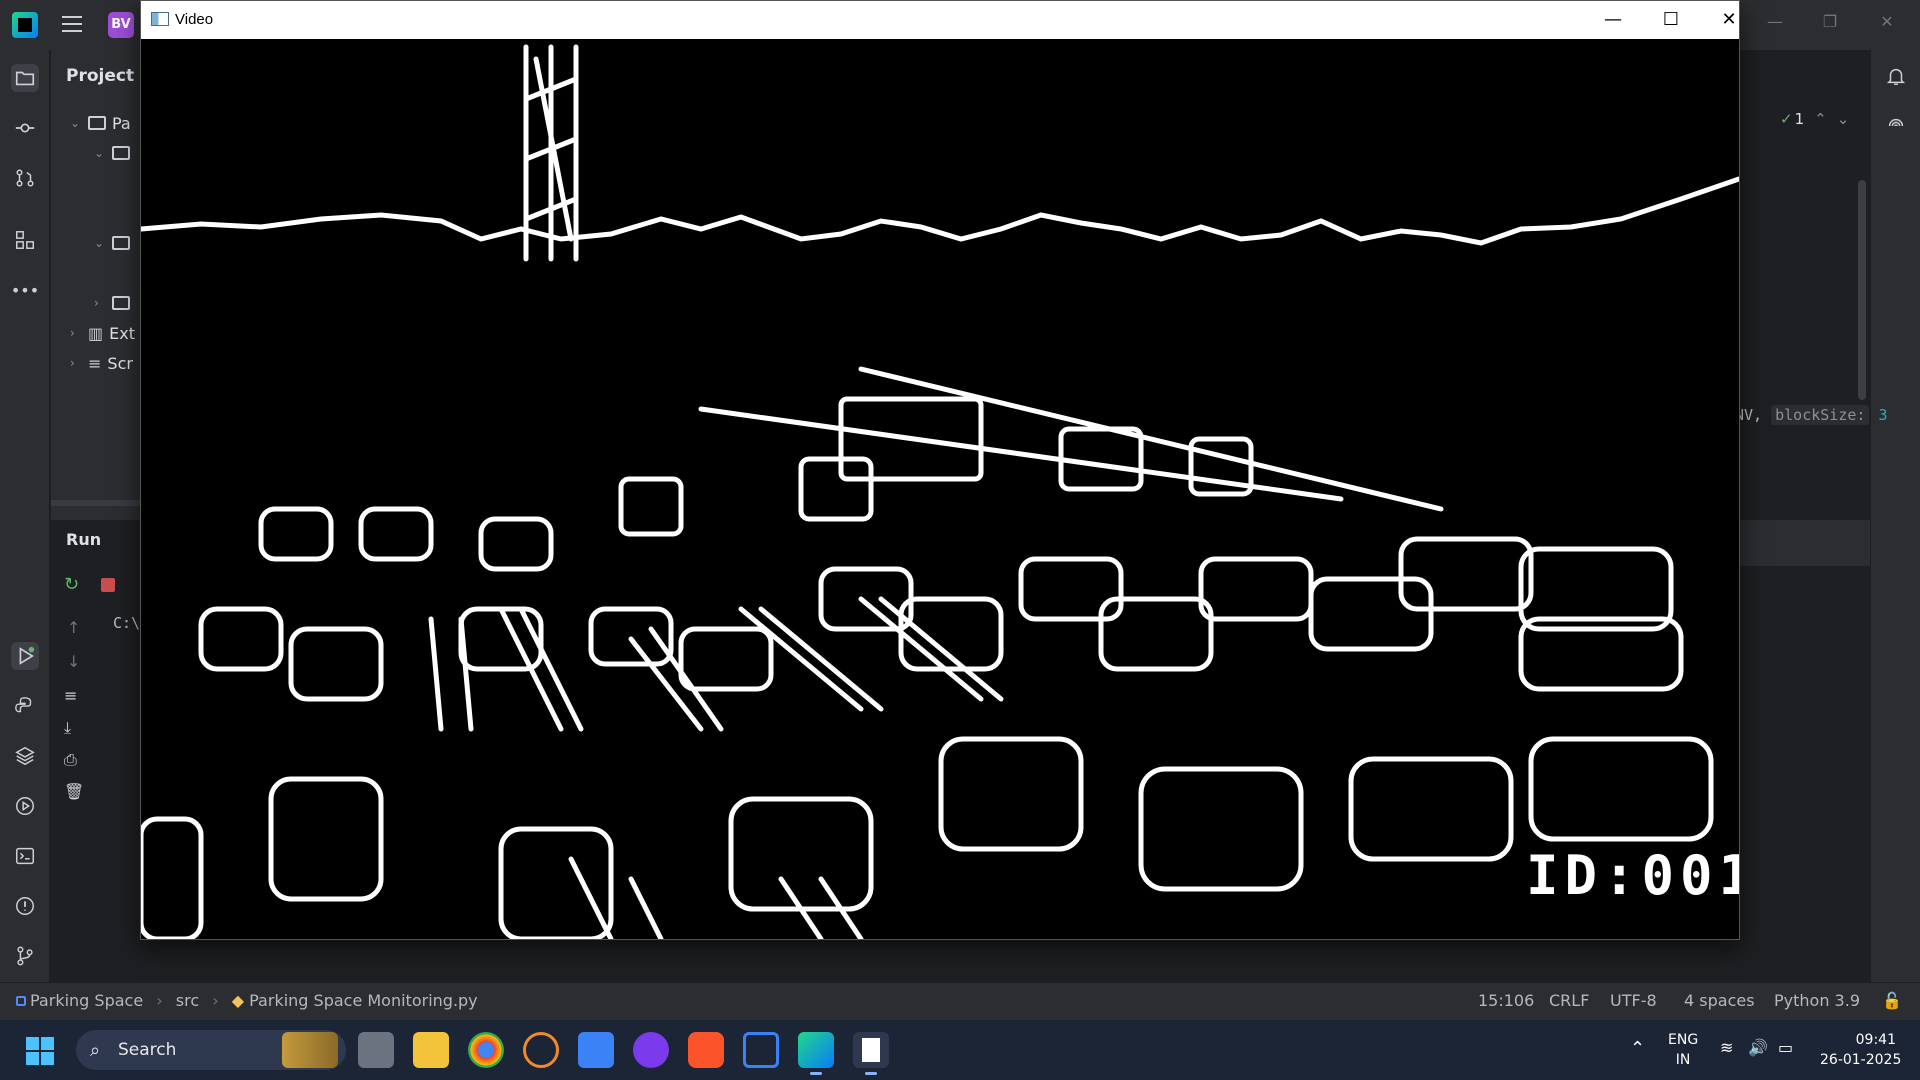  What do you see at coordinates (25, 956) in the screenshot?
I see `git-icon` at bounding box center [25, 956].